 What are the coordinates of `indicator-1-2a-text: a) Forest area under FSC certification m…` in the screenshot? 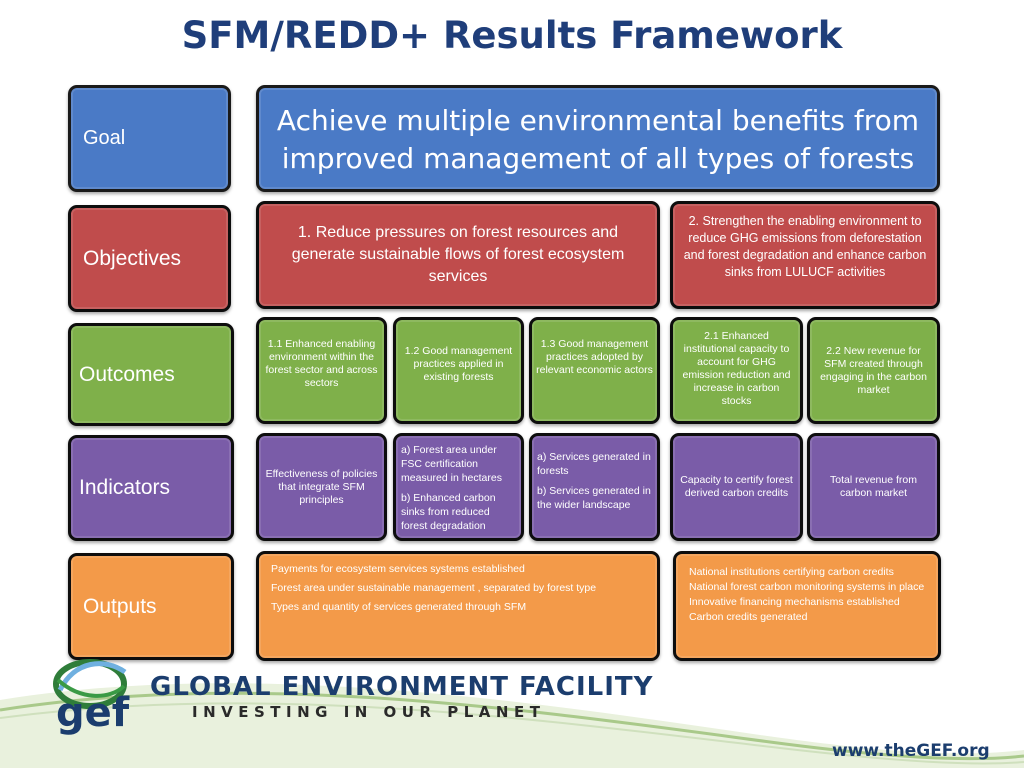 It's located at (451, 464).